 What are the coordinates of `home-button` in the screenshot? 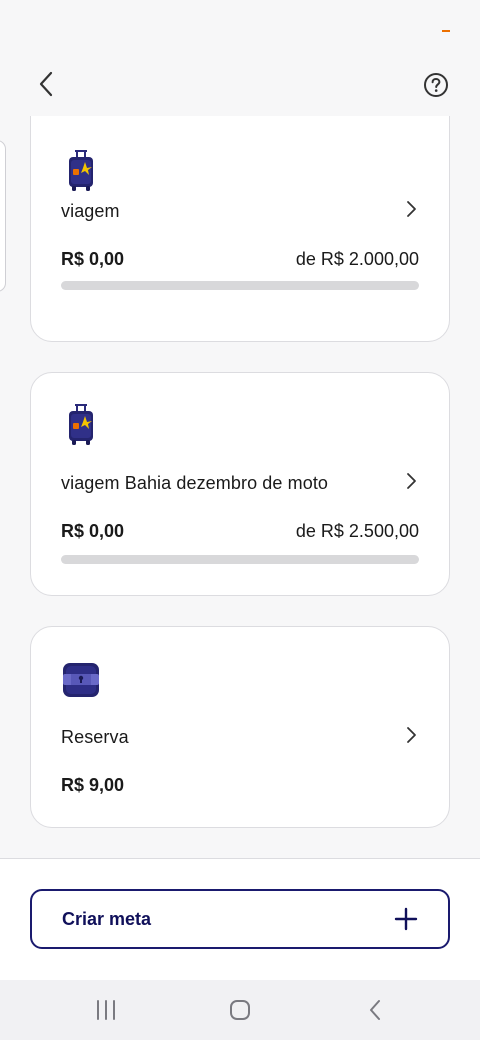 It's located at (240, 1010).